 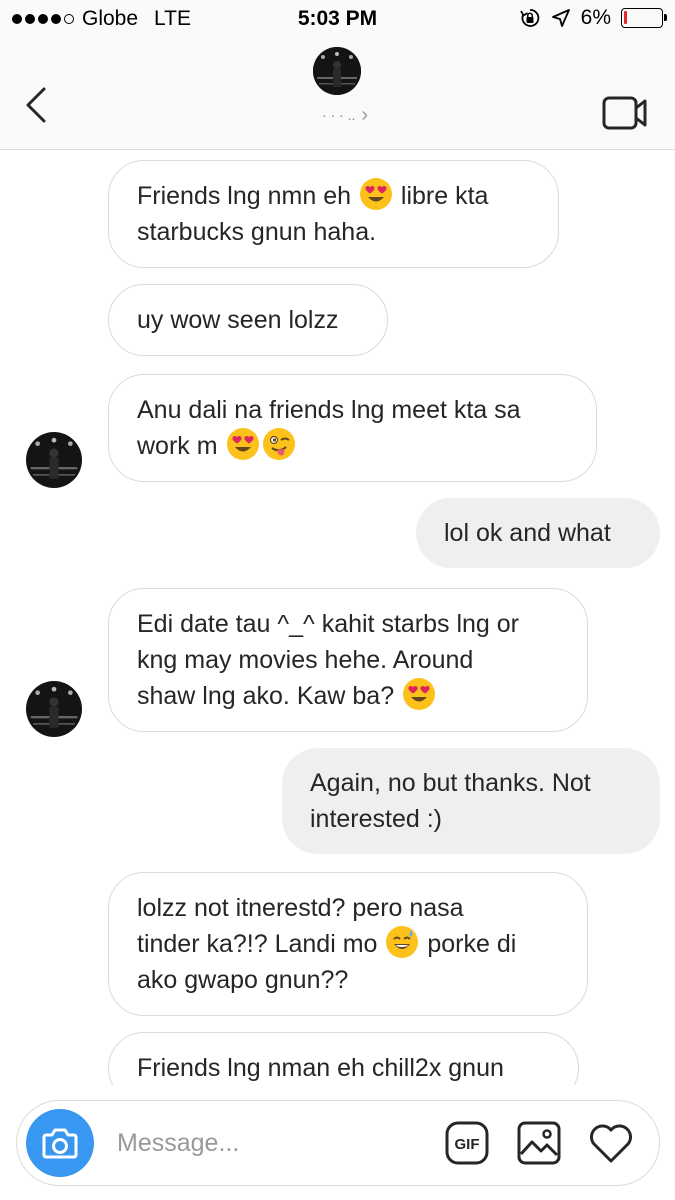 I want to click on message-text: lol ok and what, so click(x=527, y=533).